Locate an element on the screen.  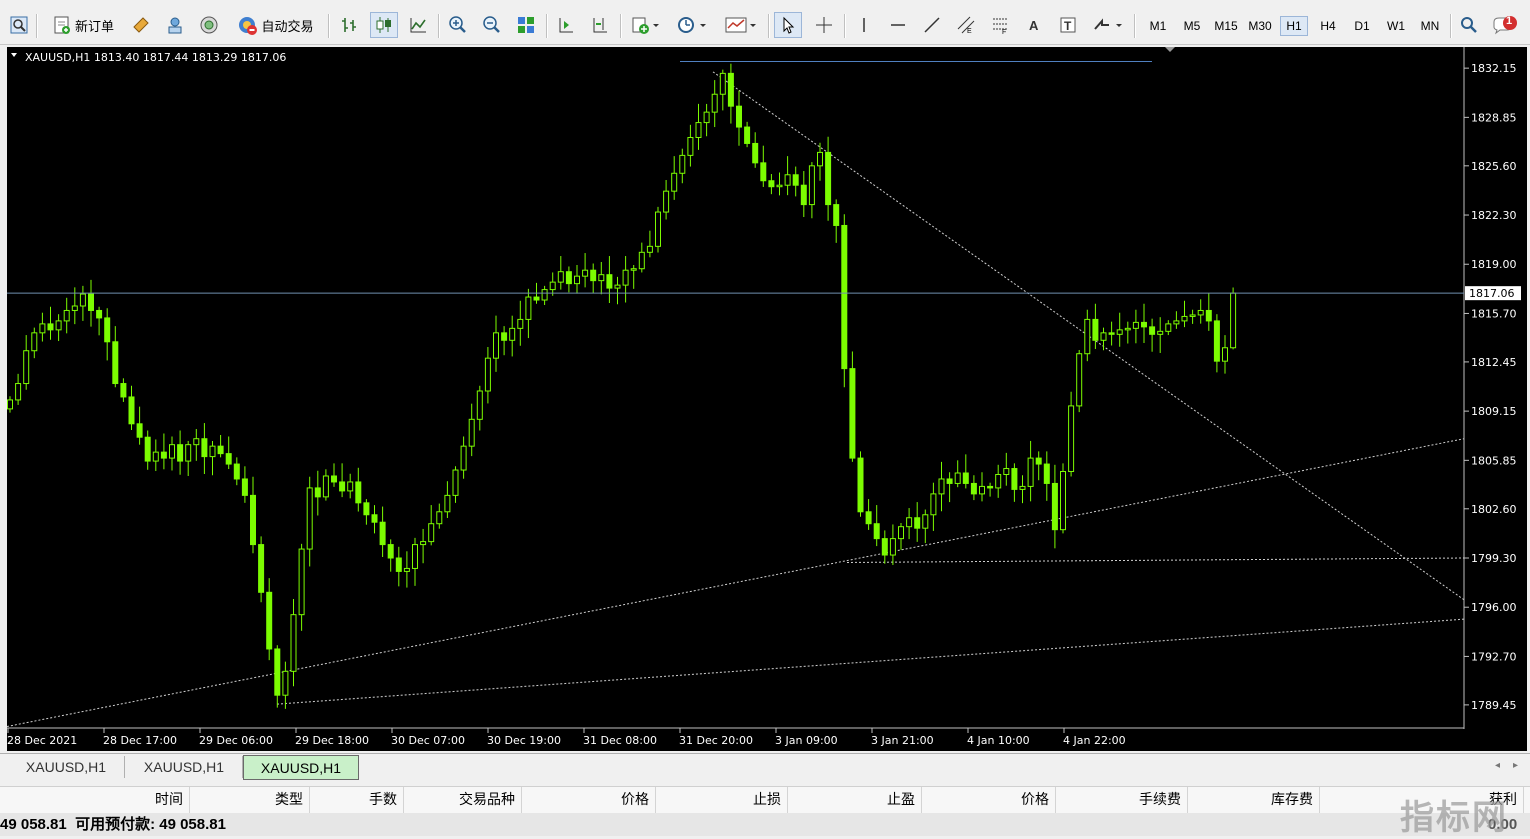
templates-dropdown is located at coordinates (741, 25).